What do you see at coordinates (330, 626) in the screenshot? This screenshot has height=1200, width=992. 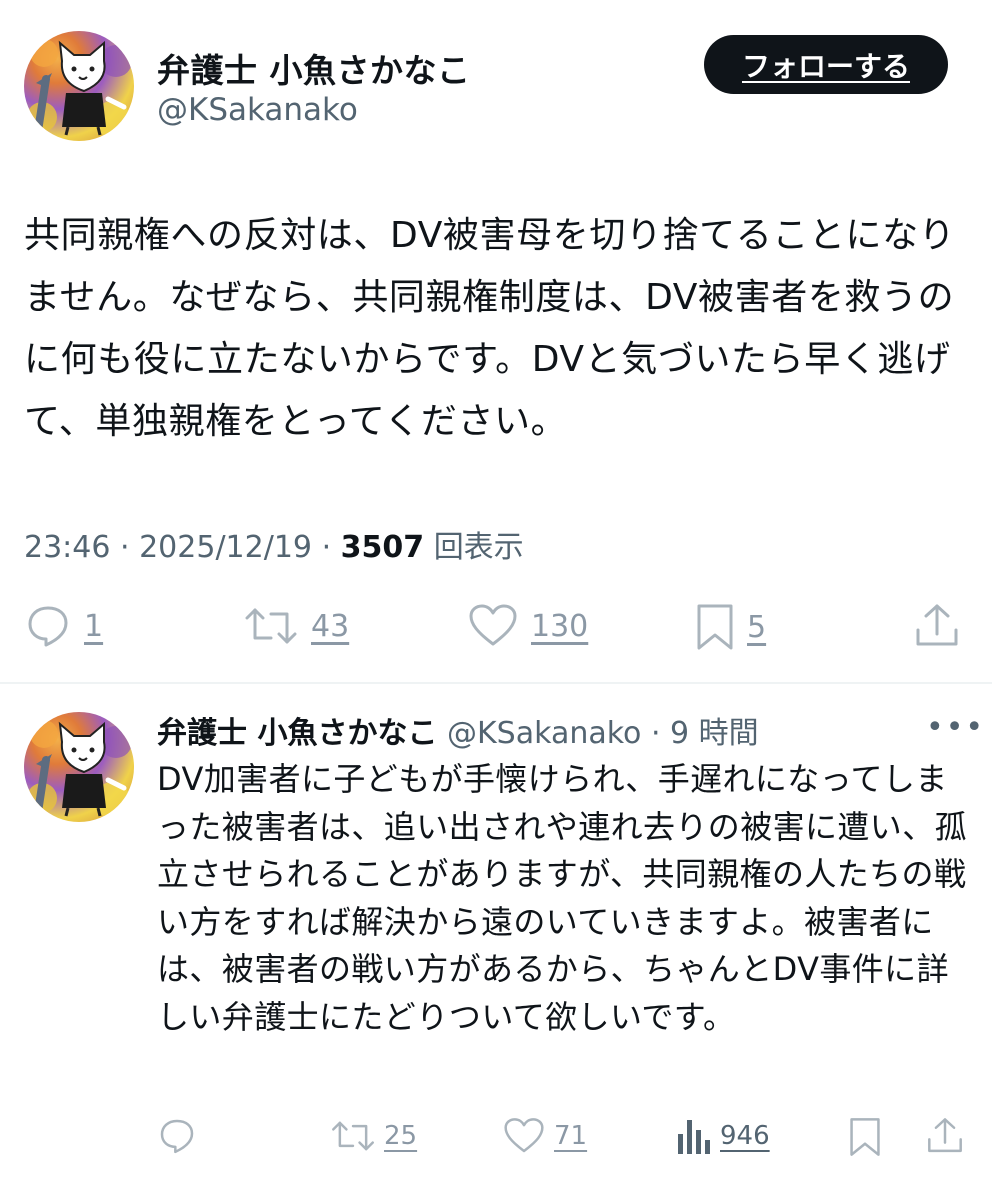 I see `retweet-count: 43` at bounding box center [330, 626].